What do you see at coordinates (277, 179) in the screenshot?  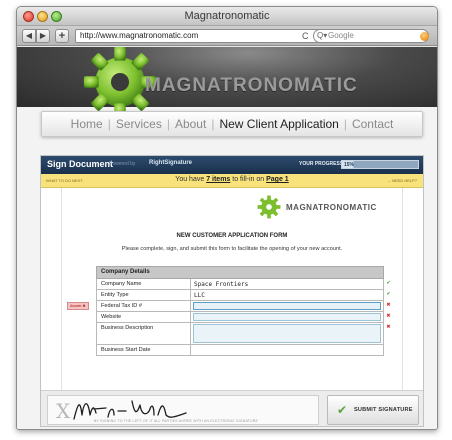 I see `page-link: Page 1` at bounding box center [277, 179].